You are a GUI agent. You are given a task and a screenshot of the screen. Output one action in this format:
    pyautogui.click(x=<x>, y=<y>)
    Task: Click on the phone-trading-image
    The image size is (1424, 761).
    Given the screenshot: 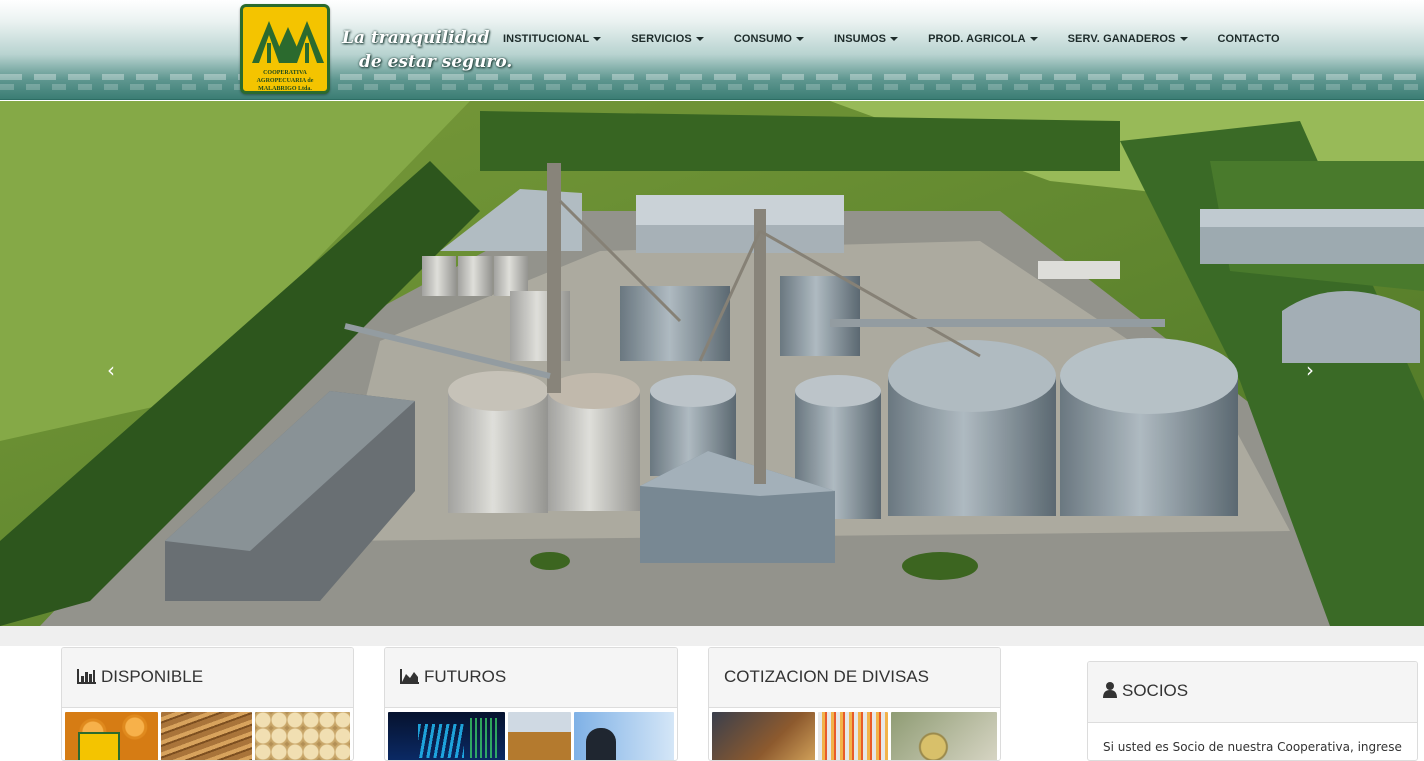 What is the action you would take?
    pyautogui.click(x=763, y=736)
    